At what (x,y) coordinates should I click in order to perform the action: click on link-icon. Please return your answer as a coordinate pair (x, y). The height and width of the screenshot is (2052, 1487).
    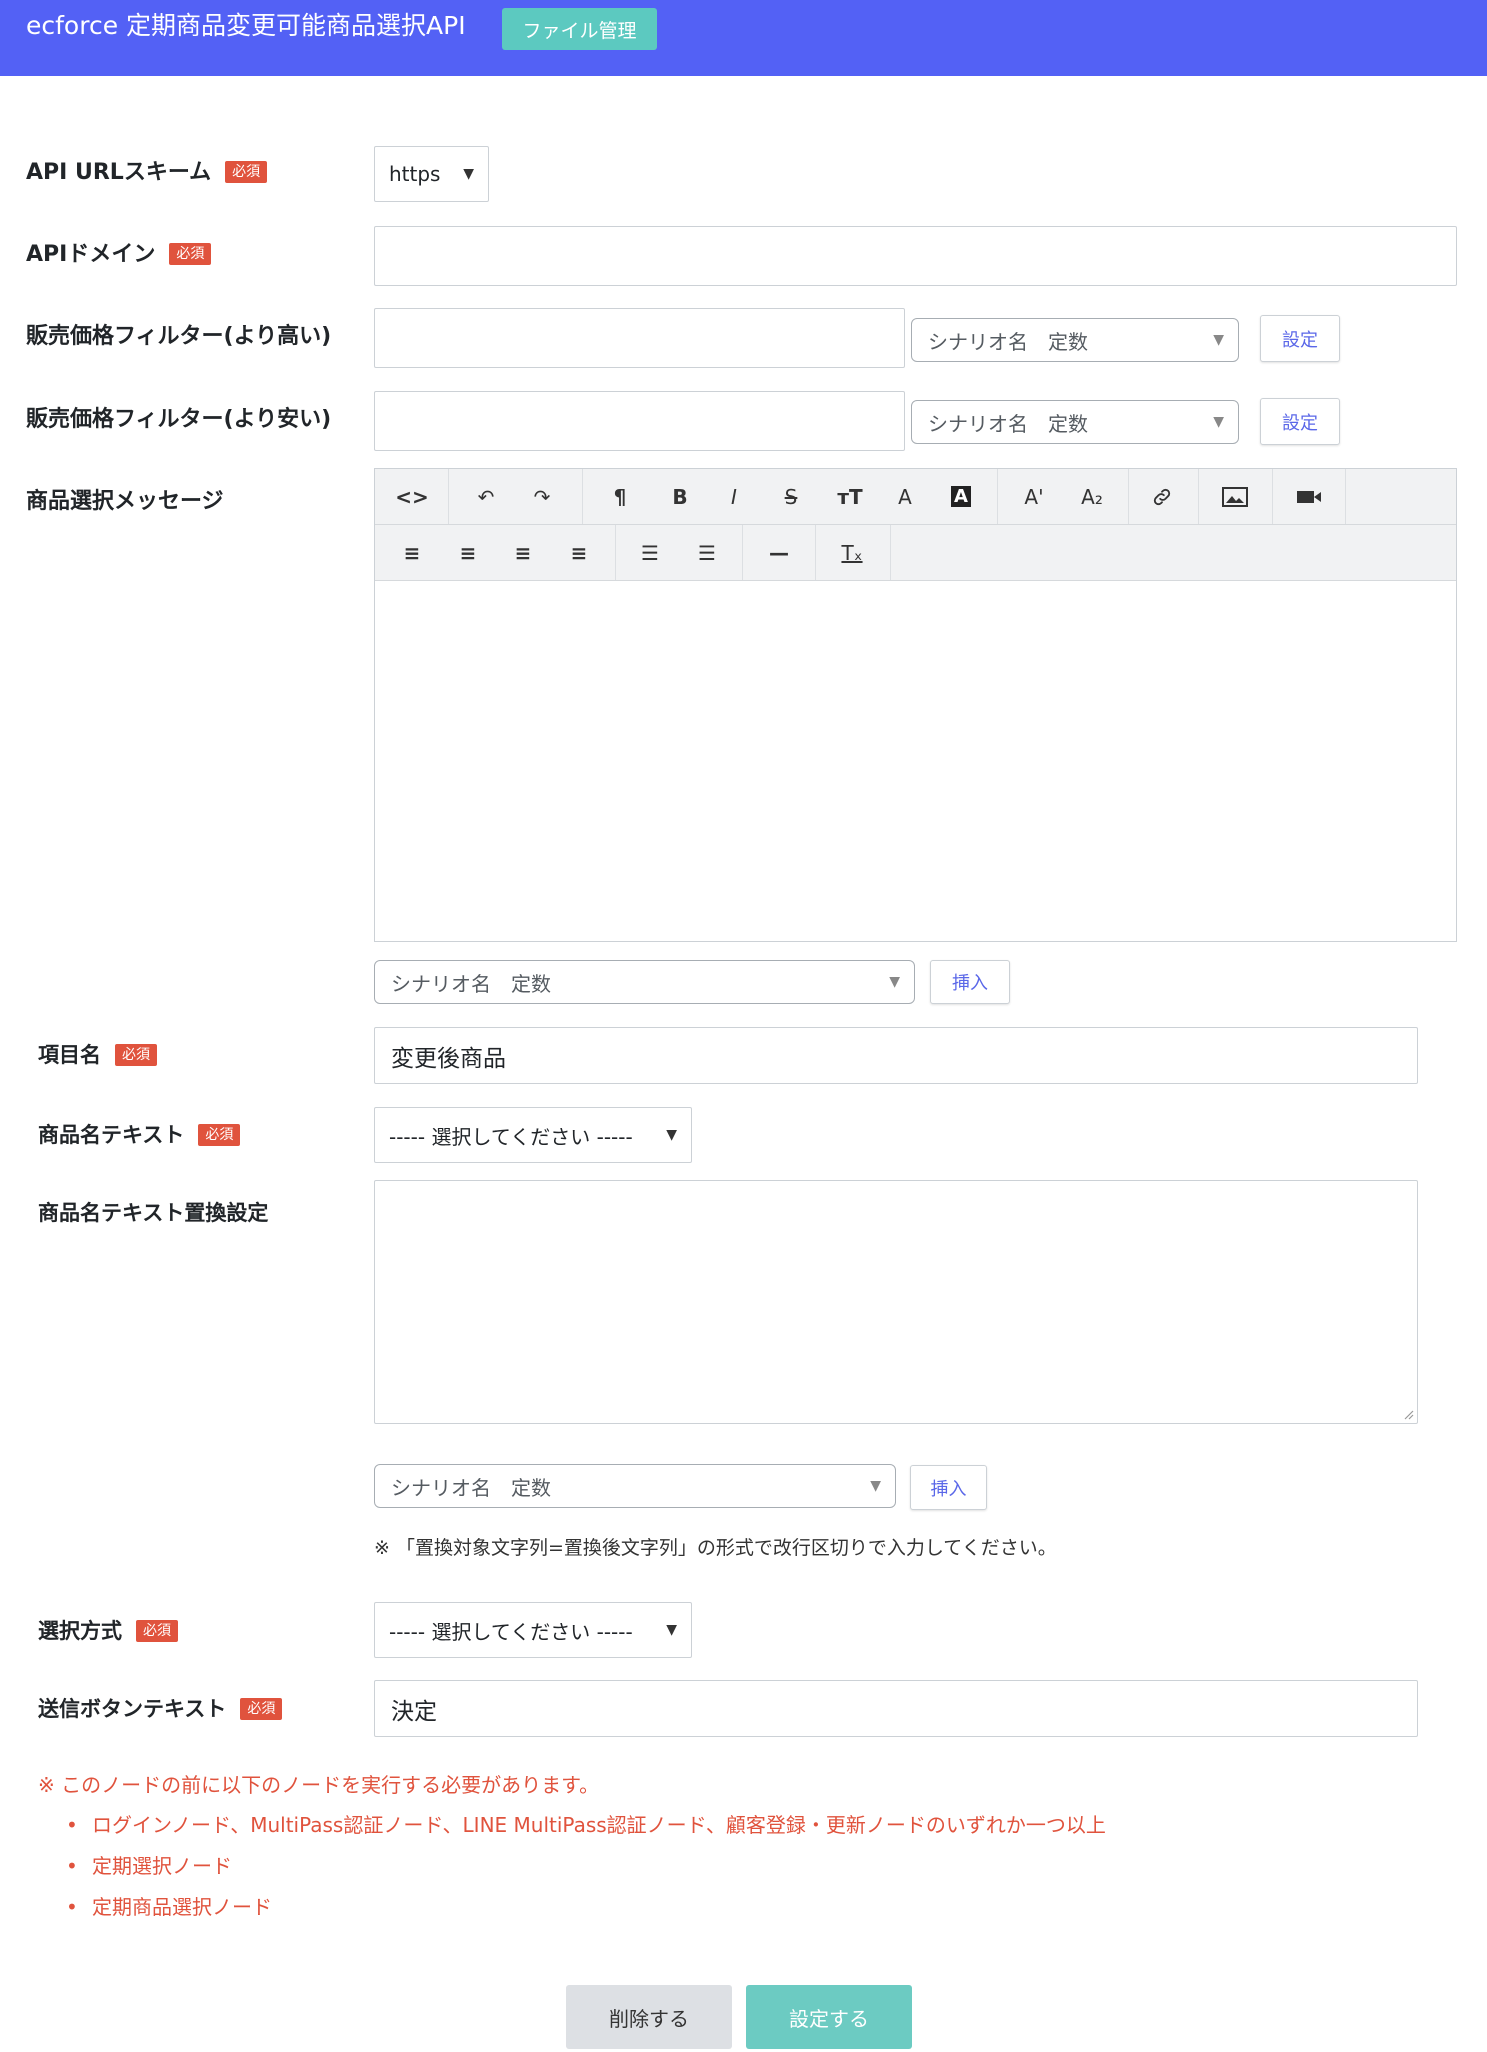
    Looking at the image, I should click on (1162, 496).